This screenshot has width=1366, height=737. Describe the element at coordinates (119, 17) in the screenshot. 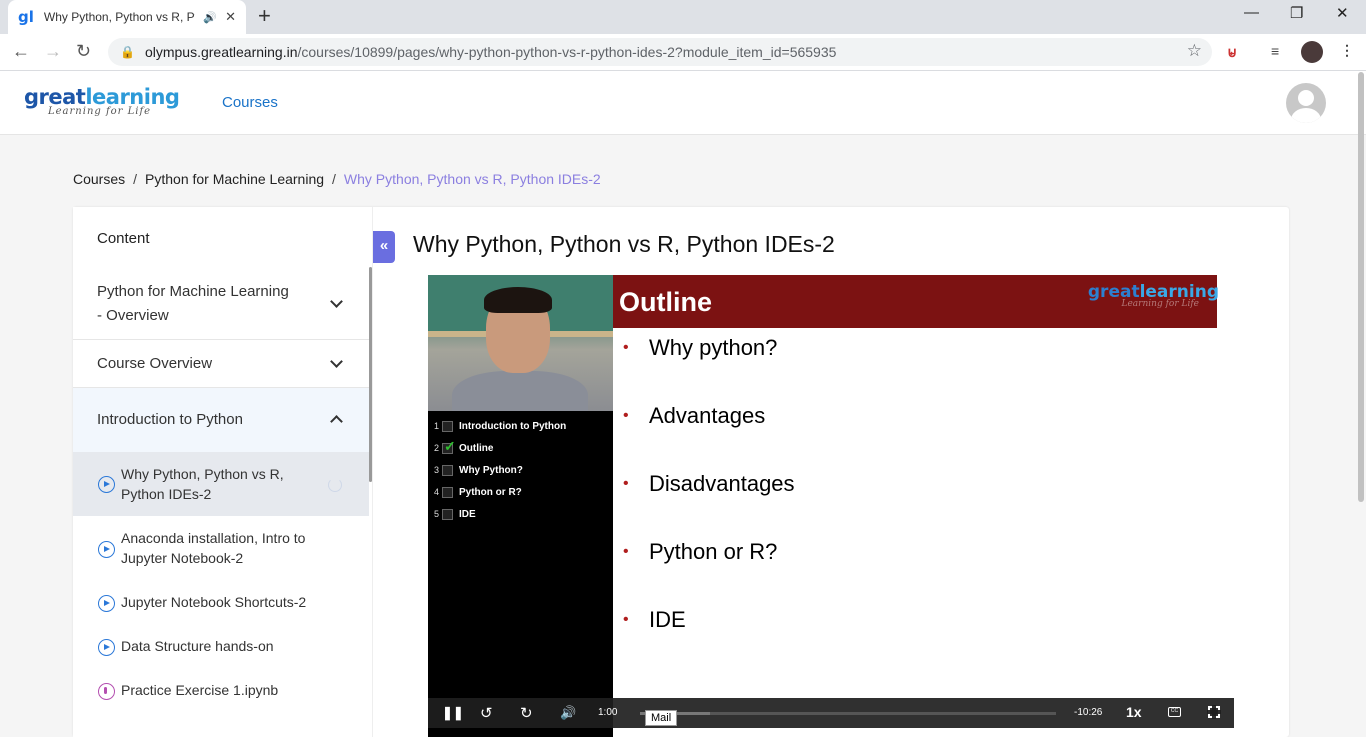

I see `tab-title: Why Python, Python vs R, Py` at that location.